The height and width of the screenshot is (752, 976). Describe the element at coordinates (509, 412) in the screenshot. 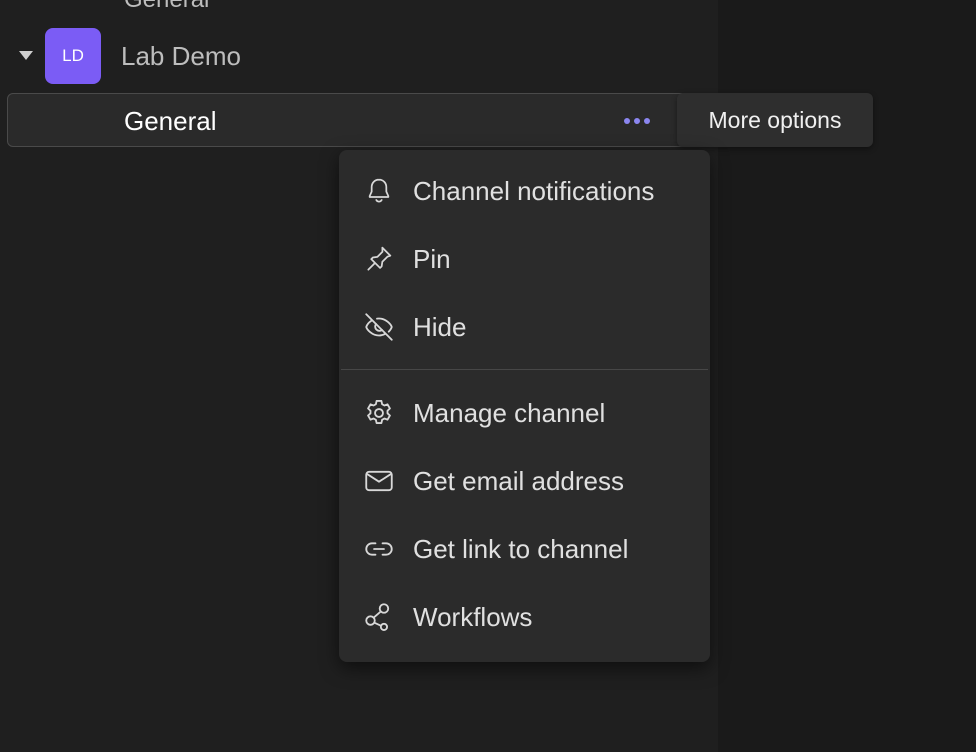

I see `menu-item-label: Manage channel` at that location.